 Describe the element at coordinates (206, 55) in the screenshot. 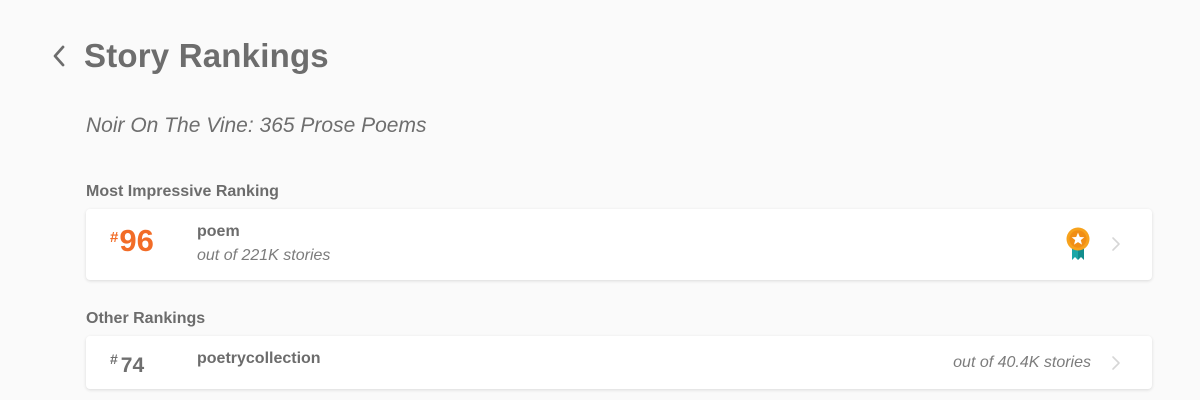

I see `page-title: Story Rankings` at that location.